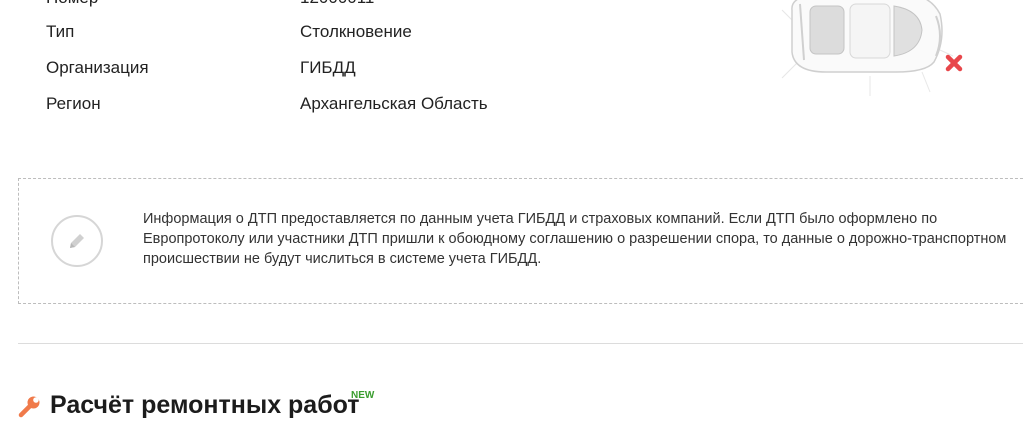  I want to click on new-badge: NEW, so click(363, 395).